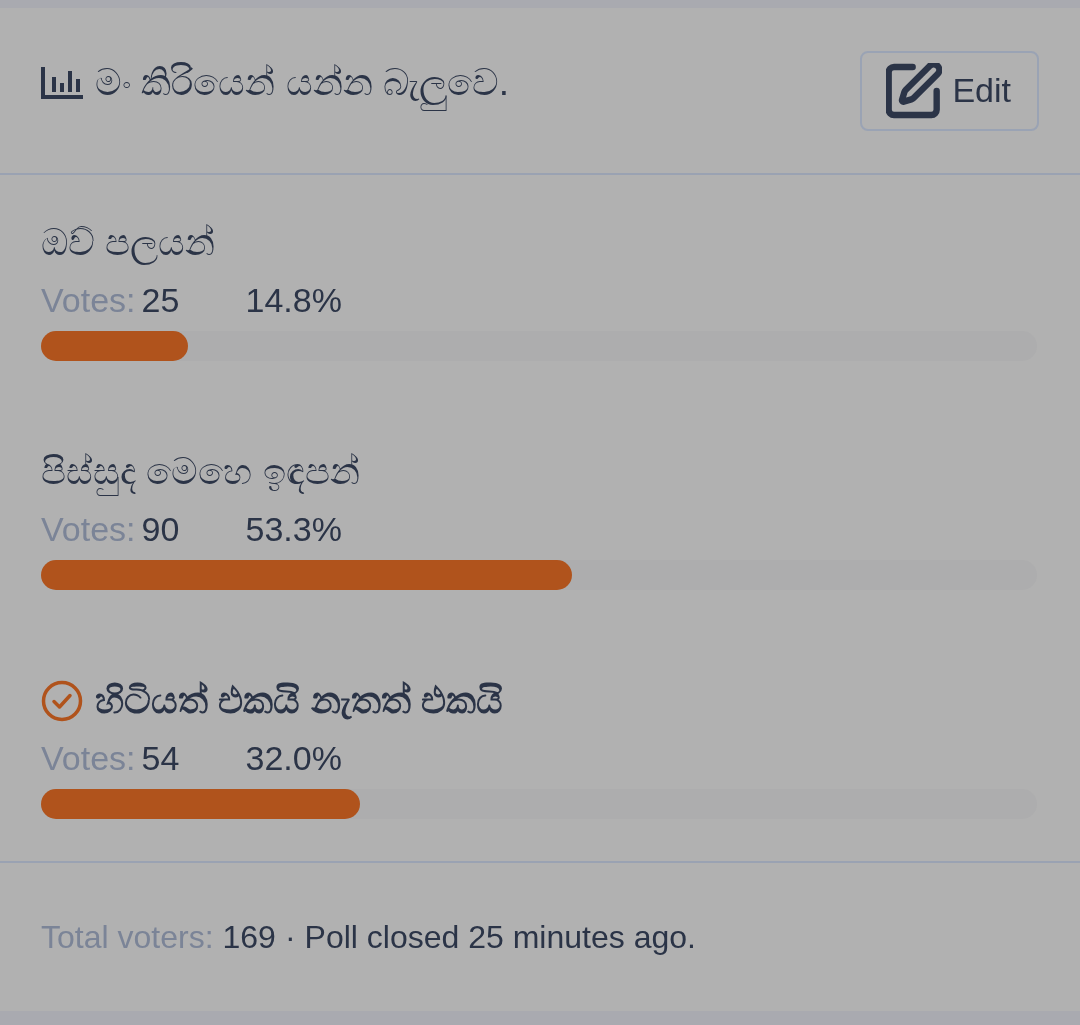 The image size is (1080, 1025). I want to click on vote-percent: 53.3%, so click(293, 529).